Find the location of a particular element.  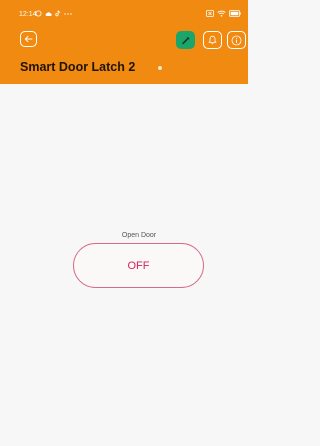

status-icons-left is located at coordinates (53, 13).